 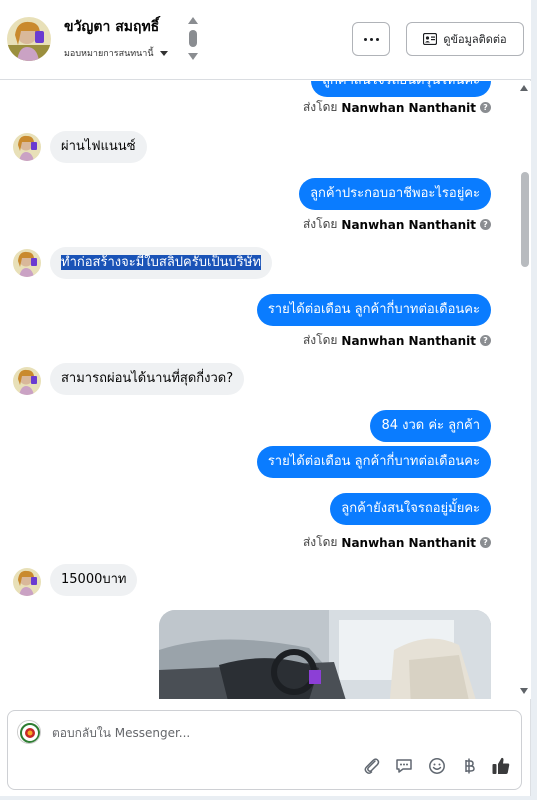 What do you see at coordinates (401, 89) in the screenshot?
I see `message-bubble-outgoing: ลูกค้าสนใจรถยนต์รุ่นไหนคะ` at bounding box center [401, 89].